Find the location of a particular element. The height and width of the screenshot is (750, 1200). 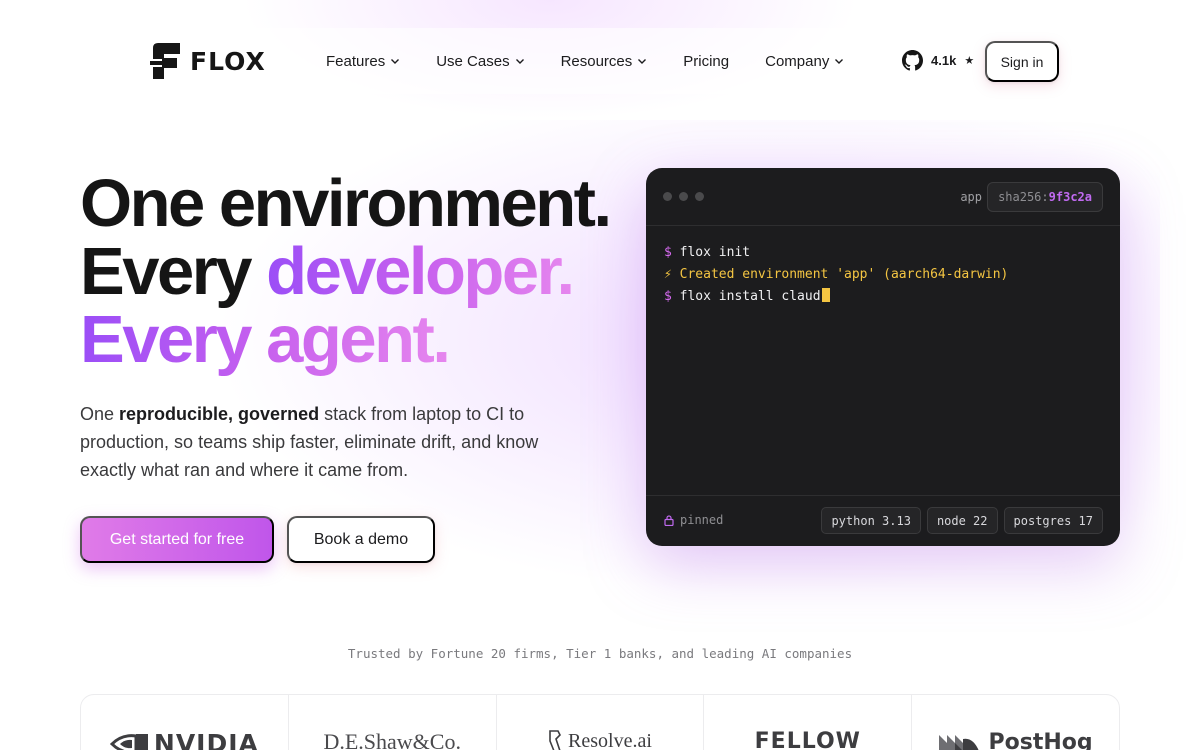

lightning-icon: ⚡ is located at coordinates (672, 274).